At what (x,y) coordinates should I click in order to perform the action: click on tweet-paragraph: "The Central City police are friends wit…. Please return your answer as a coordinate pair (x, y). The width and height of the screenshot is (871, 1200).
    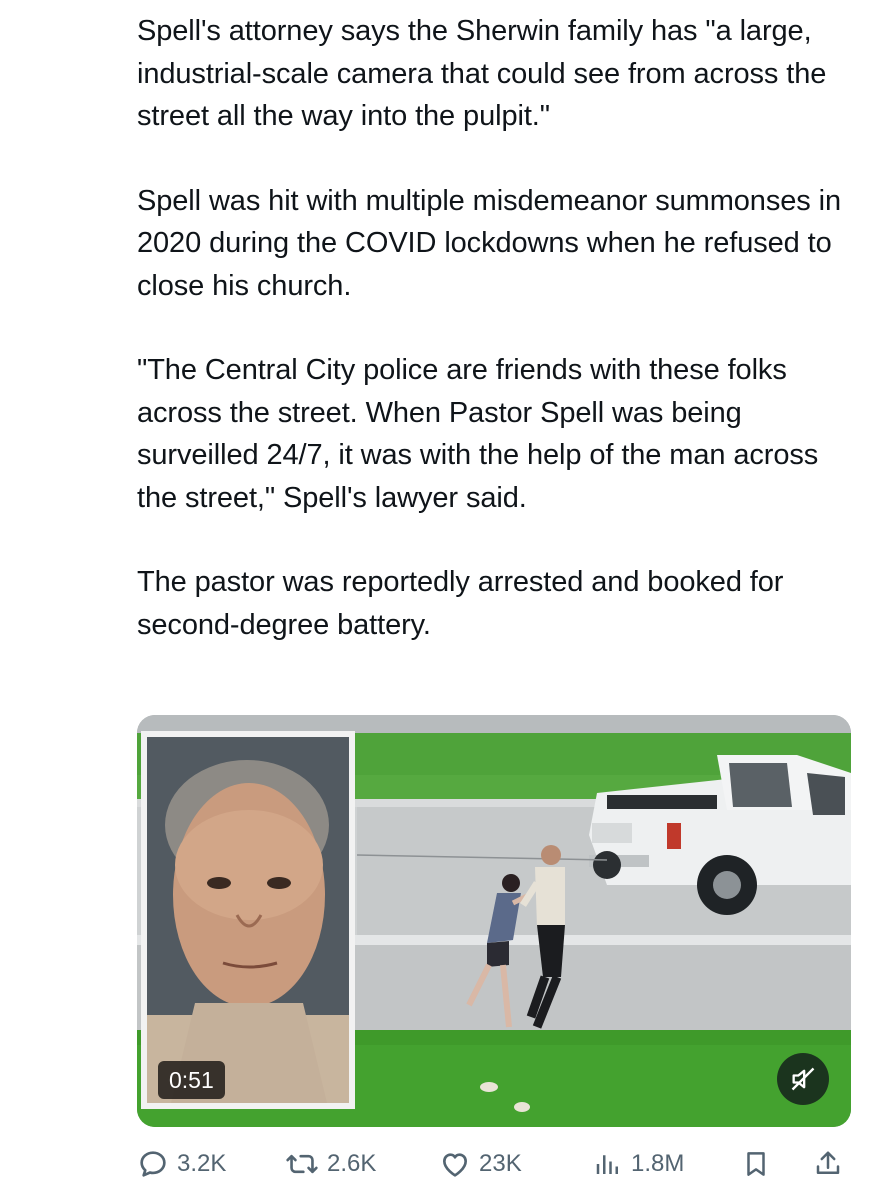
    Looking at the image, I should click on (478, 434).